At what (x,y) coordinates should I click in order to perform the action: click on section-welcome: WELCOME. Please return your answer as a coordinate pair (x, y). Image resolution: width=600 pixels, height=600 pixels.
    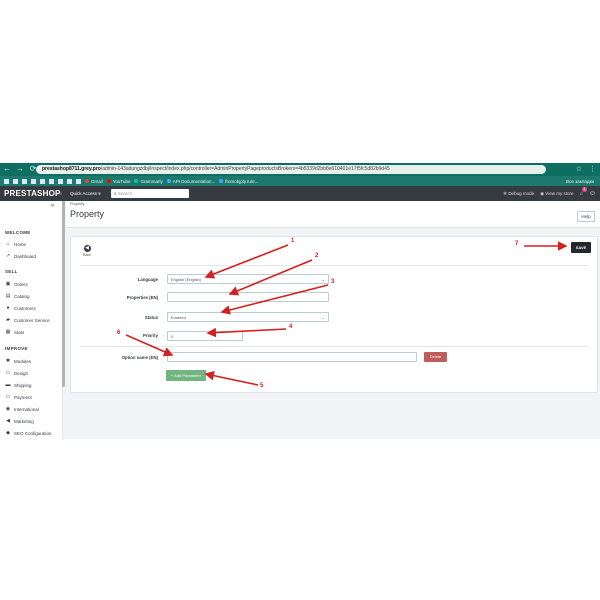
    Looking at the image, I should click on (18, 232).